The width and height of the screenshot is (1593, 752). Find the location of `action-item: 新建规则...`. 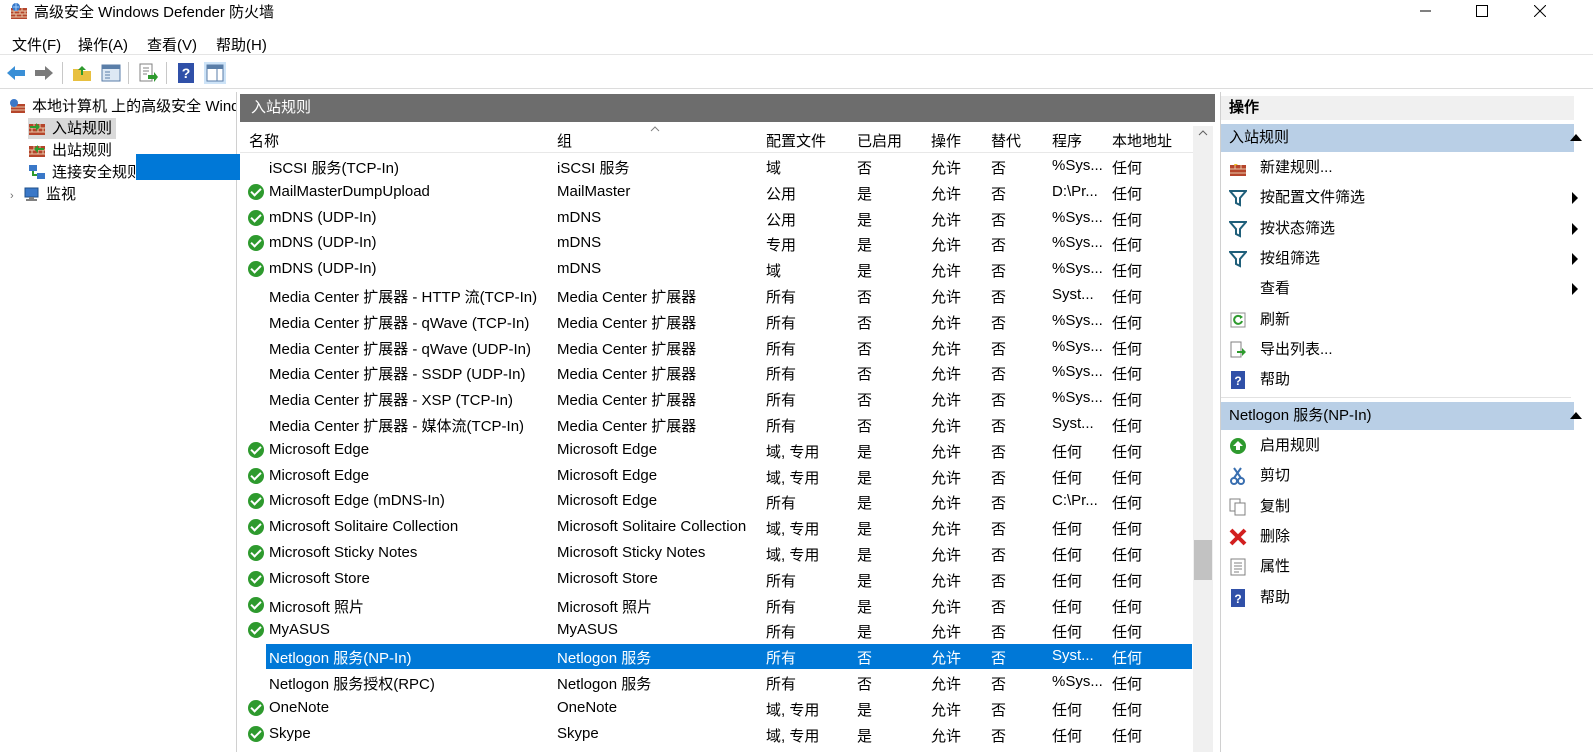

action-item: 新建规则... is located at coordinates (1393, 168).